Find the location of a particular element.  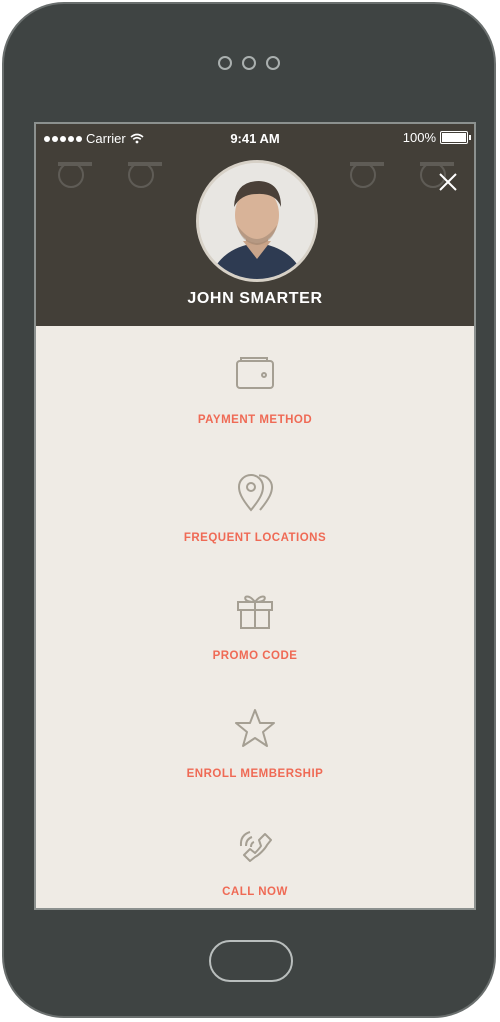

menu-item-call-now: CALL NOW is located at coordinates (255, 853).